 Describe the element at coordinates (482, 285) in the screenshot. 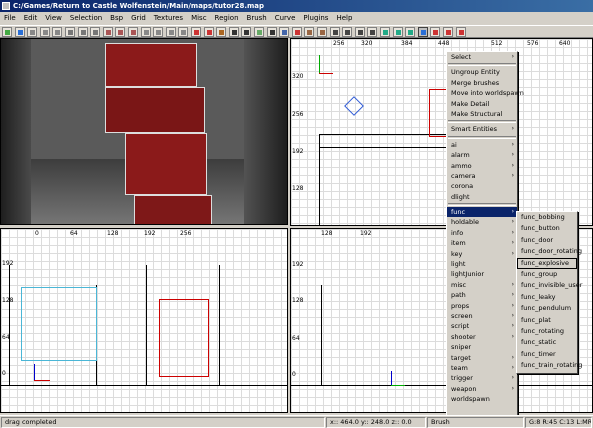

I see `menu-item-misc: misc ›` at that location.